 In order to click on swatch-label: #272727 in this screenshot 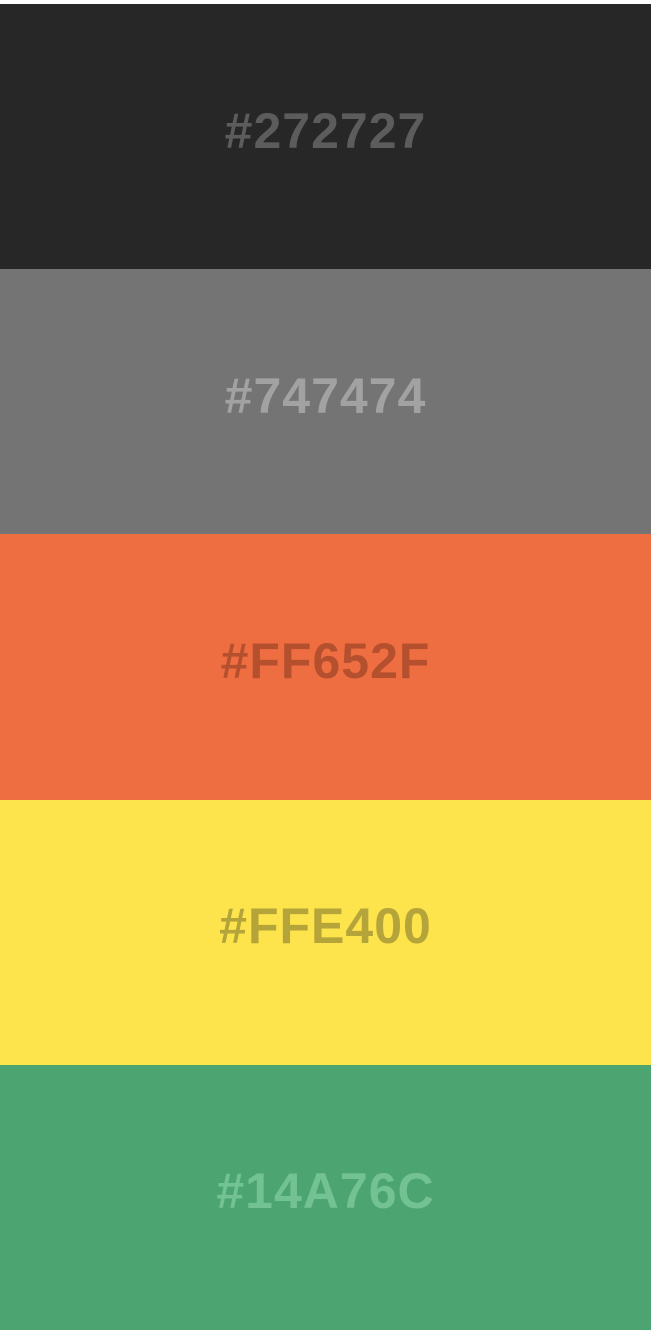, I will do `click(325, 130)`.